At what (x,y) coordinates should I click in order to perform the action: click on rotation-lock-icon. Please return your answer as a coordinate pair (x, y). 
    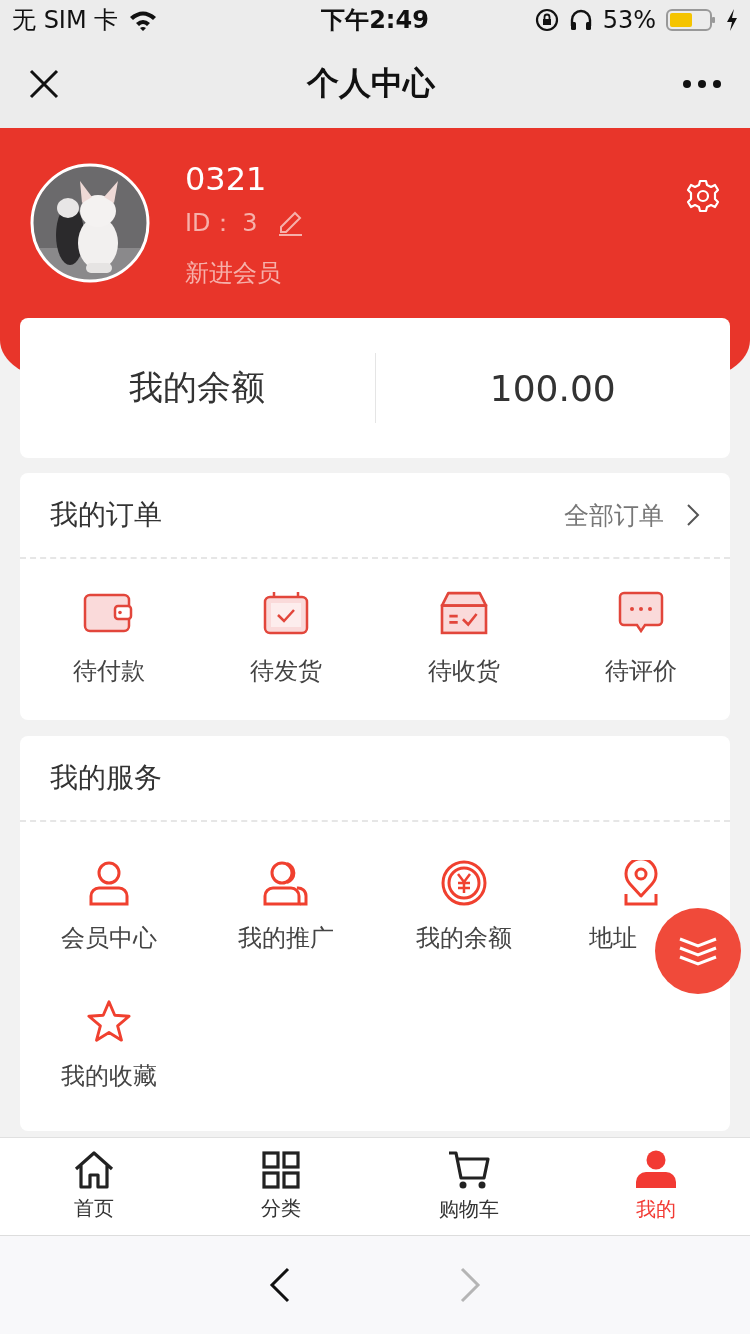
    Looking at the image, I should click on (546, 20).